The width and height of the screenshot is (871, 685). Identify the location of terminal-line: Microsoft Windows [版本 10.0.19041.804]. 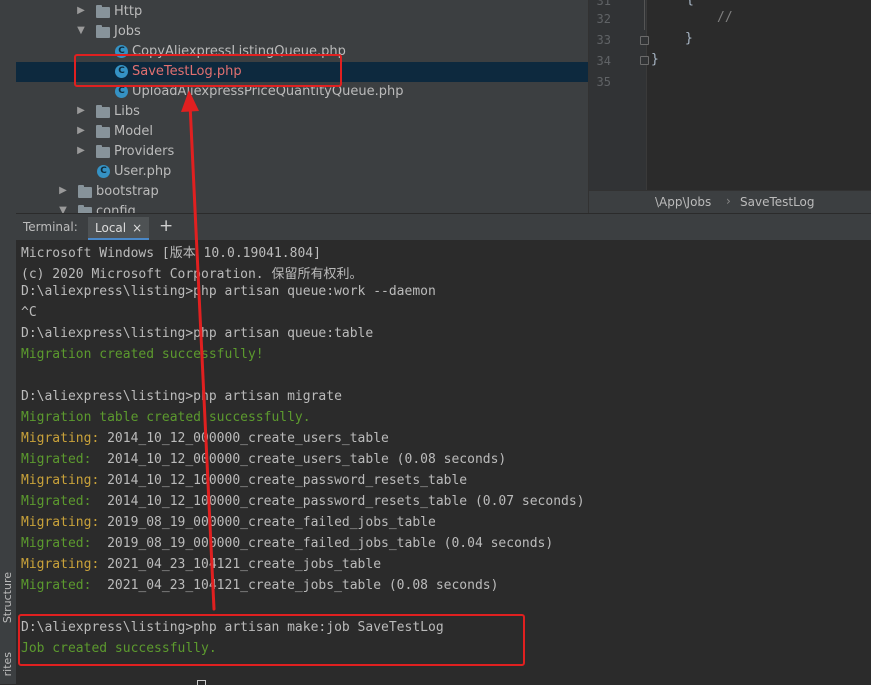
(171, 253).